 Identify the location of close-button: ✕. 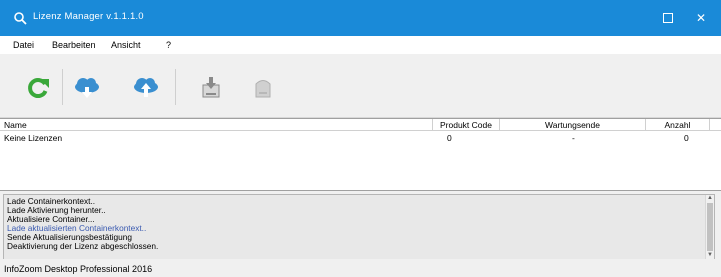
(701, 18).